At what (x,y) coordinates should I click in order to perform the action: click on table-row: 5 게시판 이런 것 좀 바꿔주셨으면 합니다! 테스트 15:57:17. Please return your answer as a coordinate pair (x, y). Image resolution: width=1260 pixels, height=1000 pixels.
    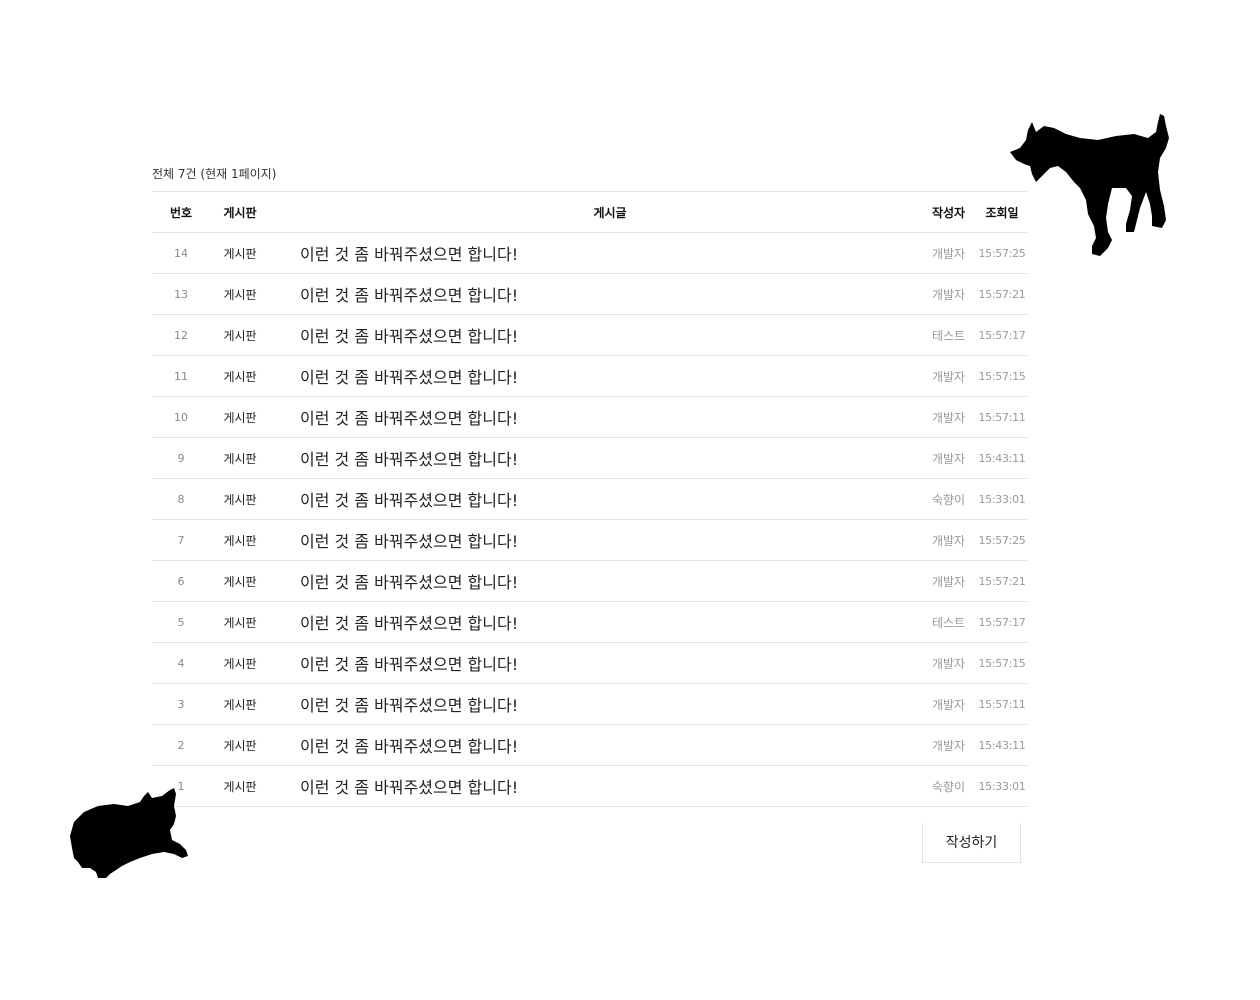
    Looking at the image, I should click on (589, 622).